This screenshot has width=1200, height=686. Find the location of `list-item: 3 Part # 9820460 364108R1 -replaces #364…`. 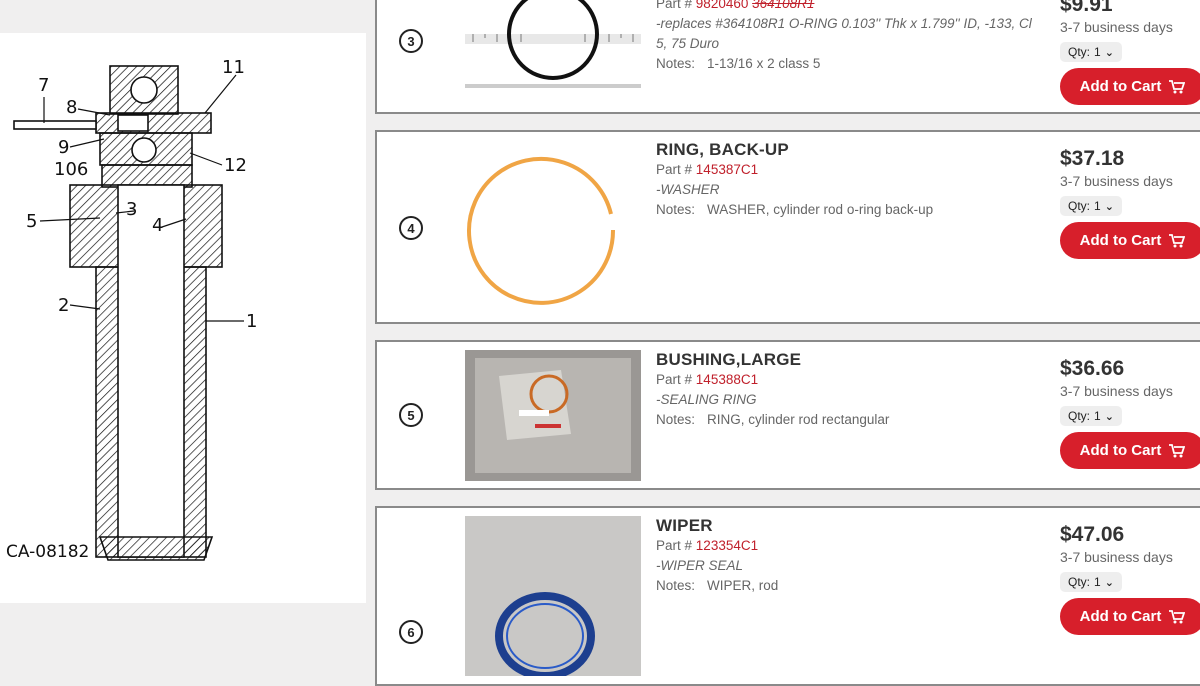

list-item: 3 Part # 9820460 364108R1 -replaces #364… is located at coordinates (787, 57).